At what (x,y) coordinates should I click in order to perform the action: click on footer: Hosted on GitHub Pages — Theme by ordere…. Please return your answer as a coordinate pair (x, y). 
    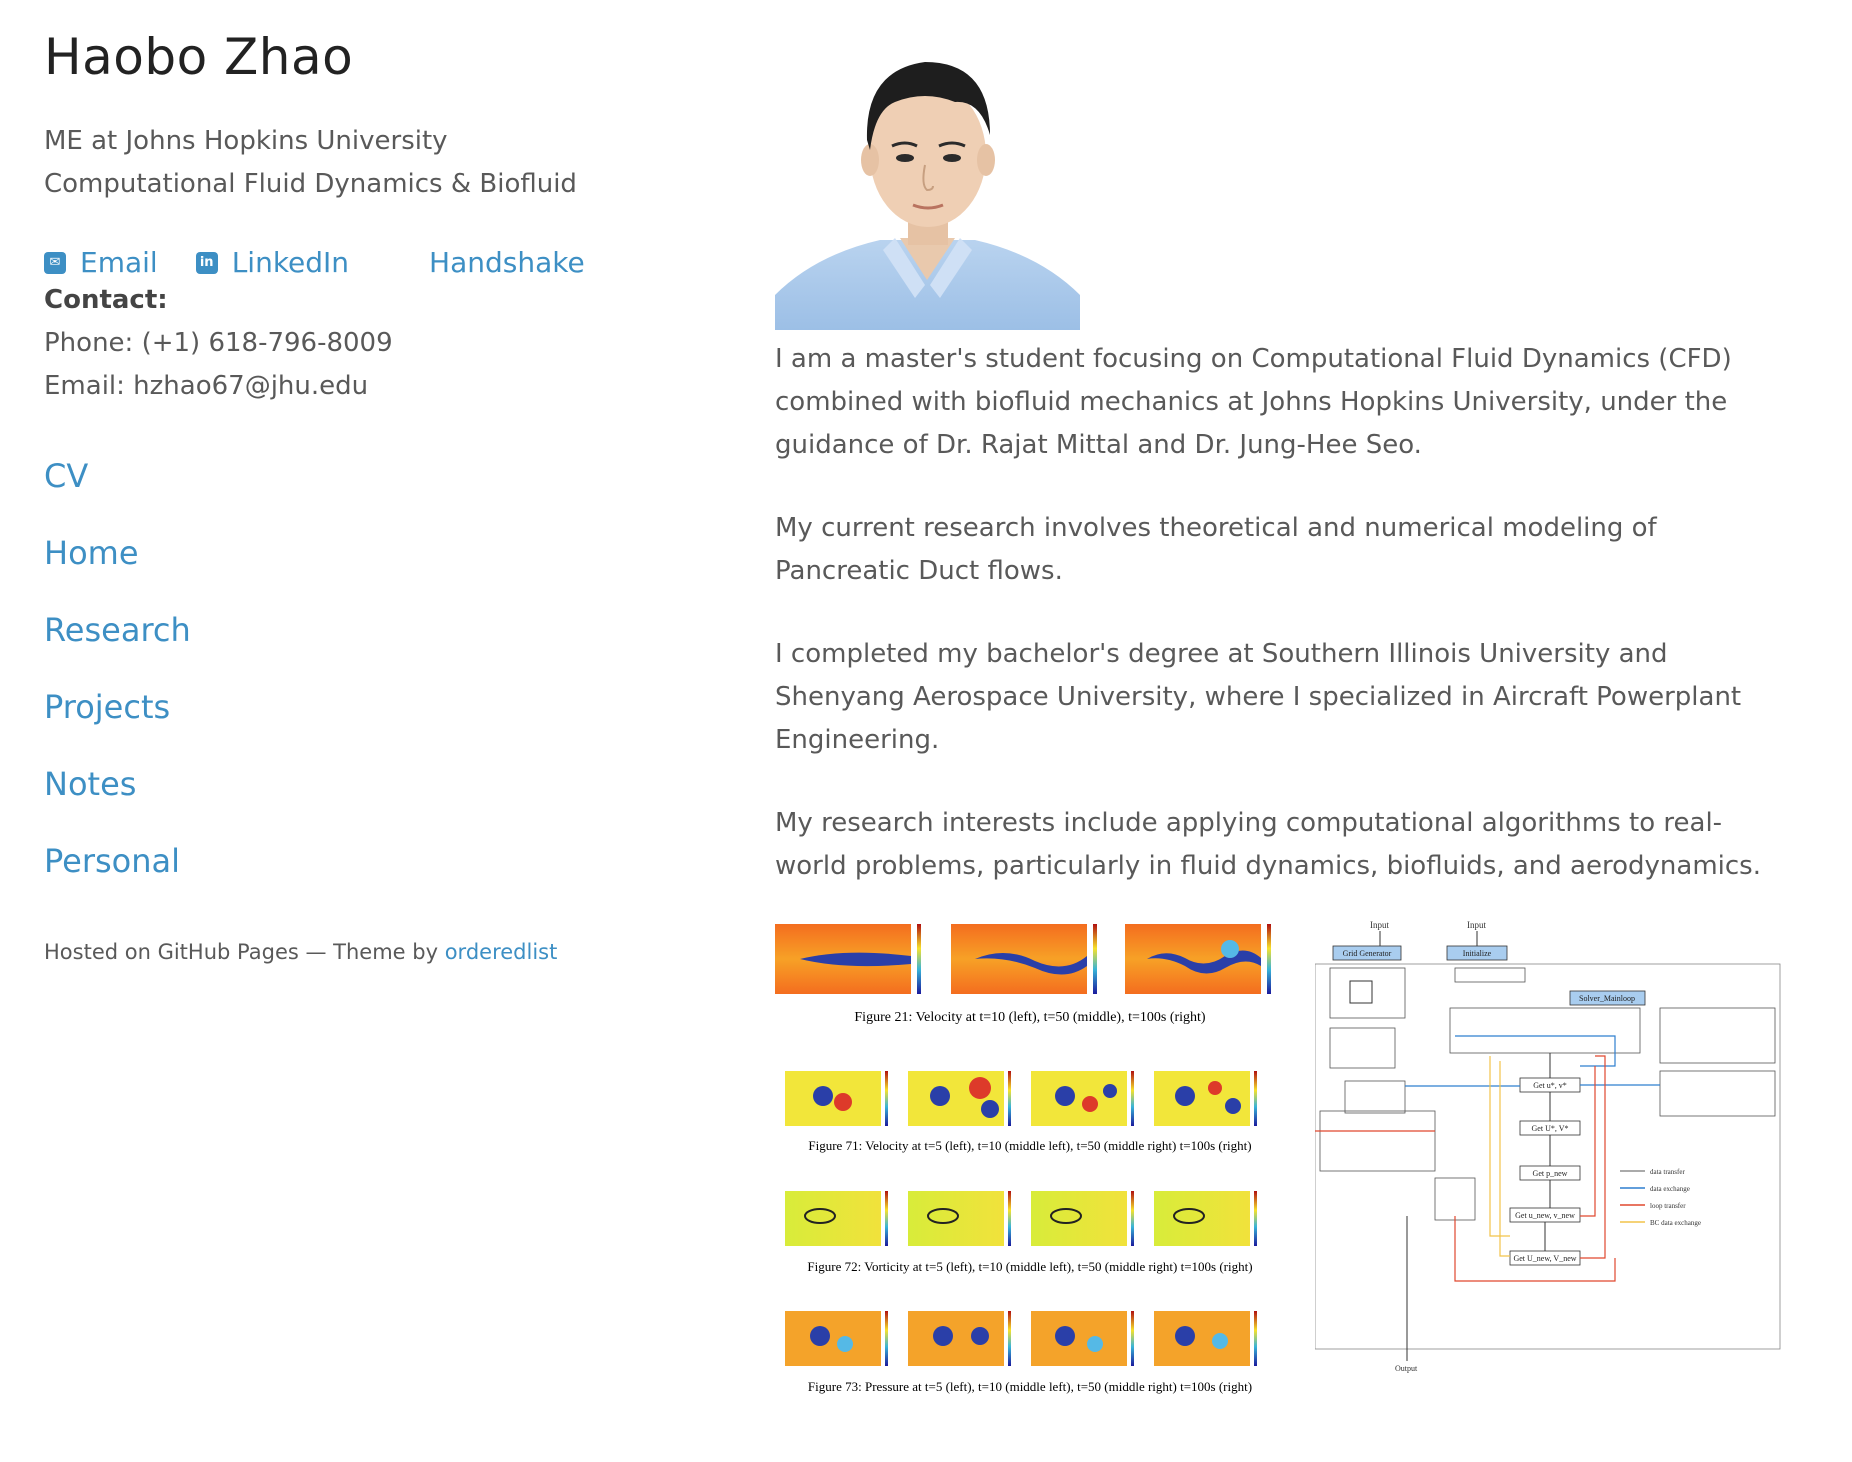
    Looking at the image, I should click on (354, 952).